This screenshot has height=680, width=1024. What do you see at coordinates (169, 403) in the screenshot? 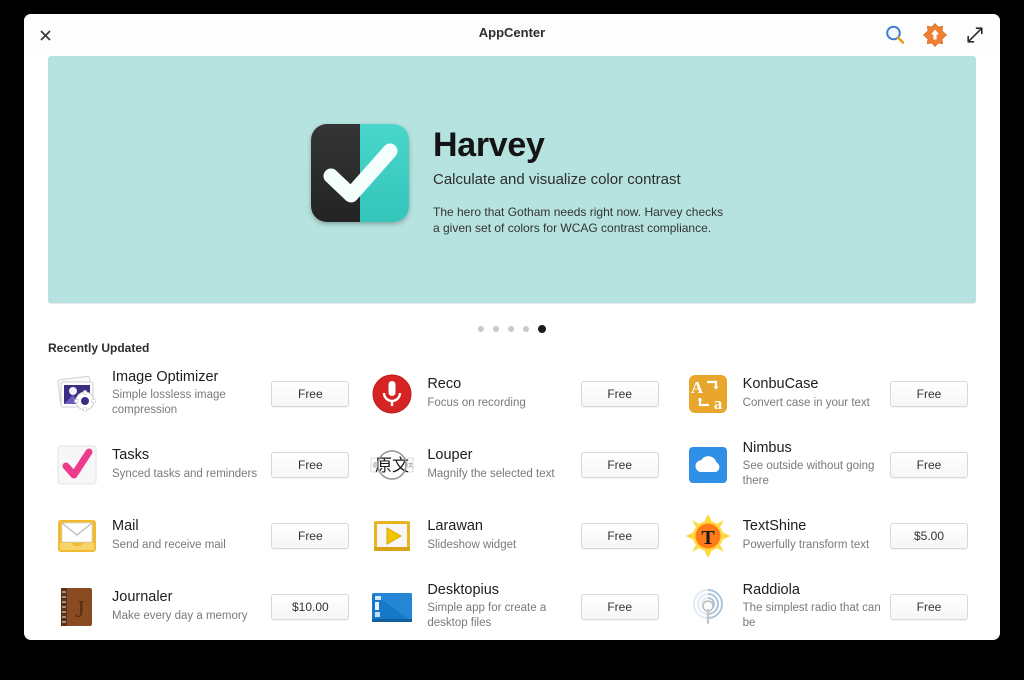
I see `app-description: Simple lossless image compression` at bounding box center [169, 403].